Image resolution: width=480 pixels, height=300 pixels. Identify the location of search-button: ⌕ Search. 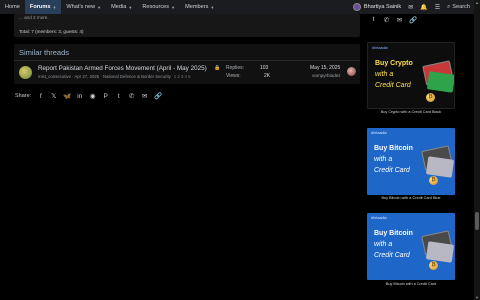
(458, 7).